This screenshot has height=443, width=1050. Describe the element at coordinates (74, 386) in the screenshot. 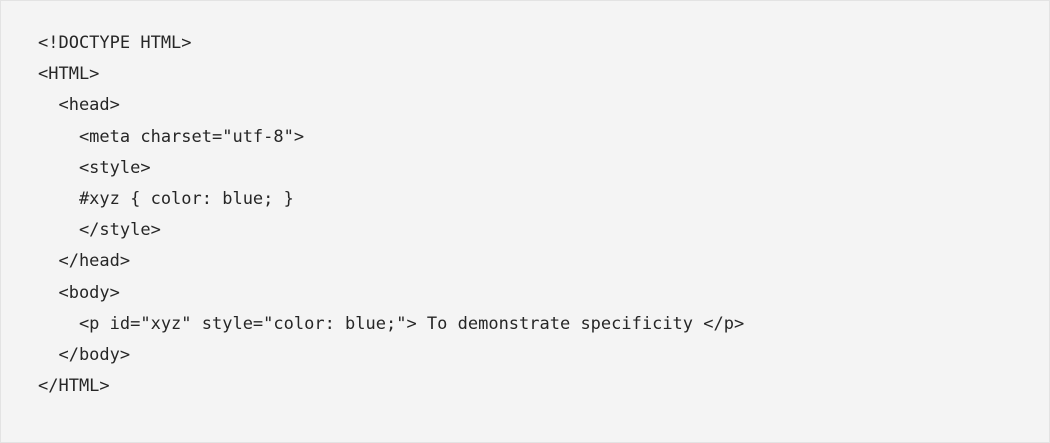

I see `code-line-html-close: </HTML>` at that location.